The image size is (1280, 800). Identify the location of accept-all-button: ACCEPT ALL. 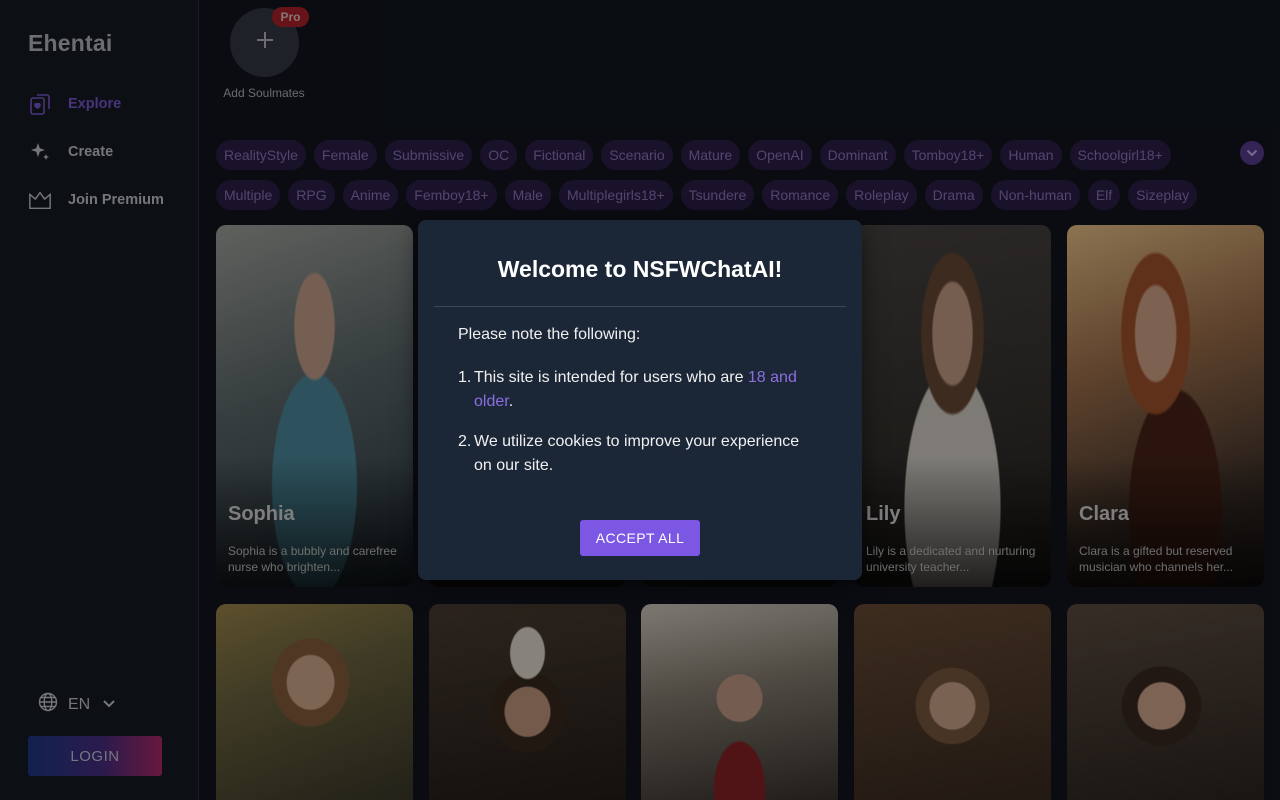
(640, 538).